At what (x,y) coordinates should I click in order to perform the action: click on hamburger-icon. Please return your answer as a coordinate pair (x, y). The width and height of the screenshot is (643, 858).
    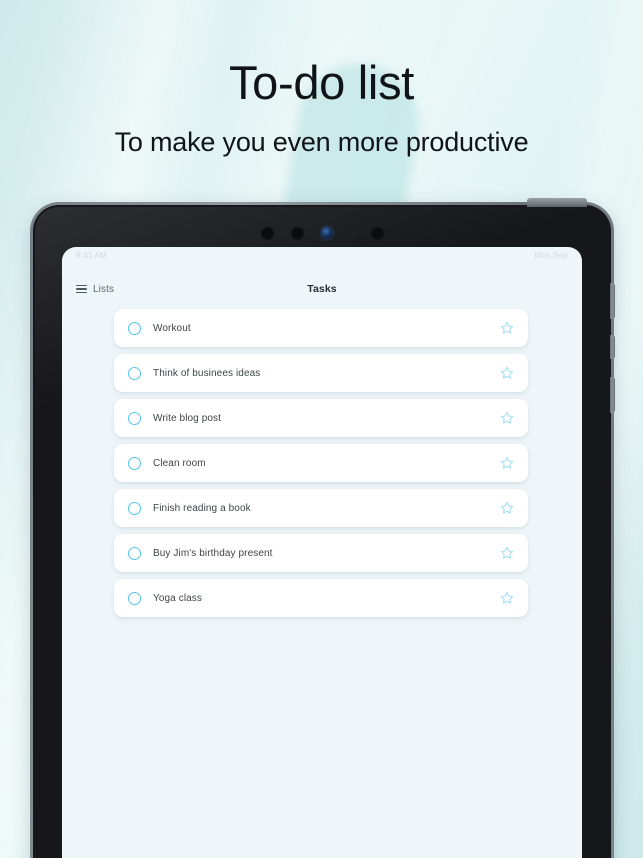
    Looking at the image, I should click on (81, 289).